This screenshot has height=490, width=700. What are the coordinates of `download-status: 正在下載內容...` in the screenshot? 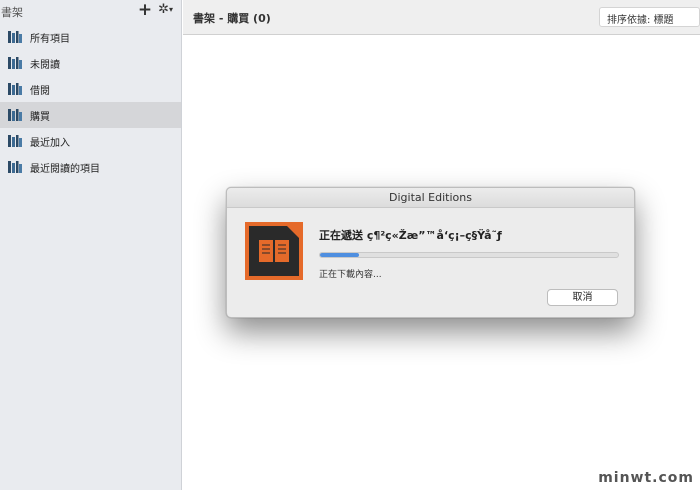 It's located at (350, 275).